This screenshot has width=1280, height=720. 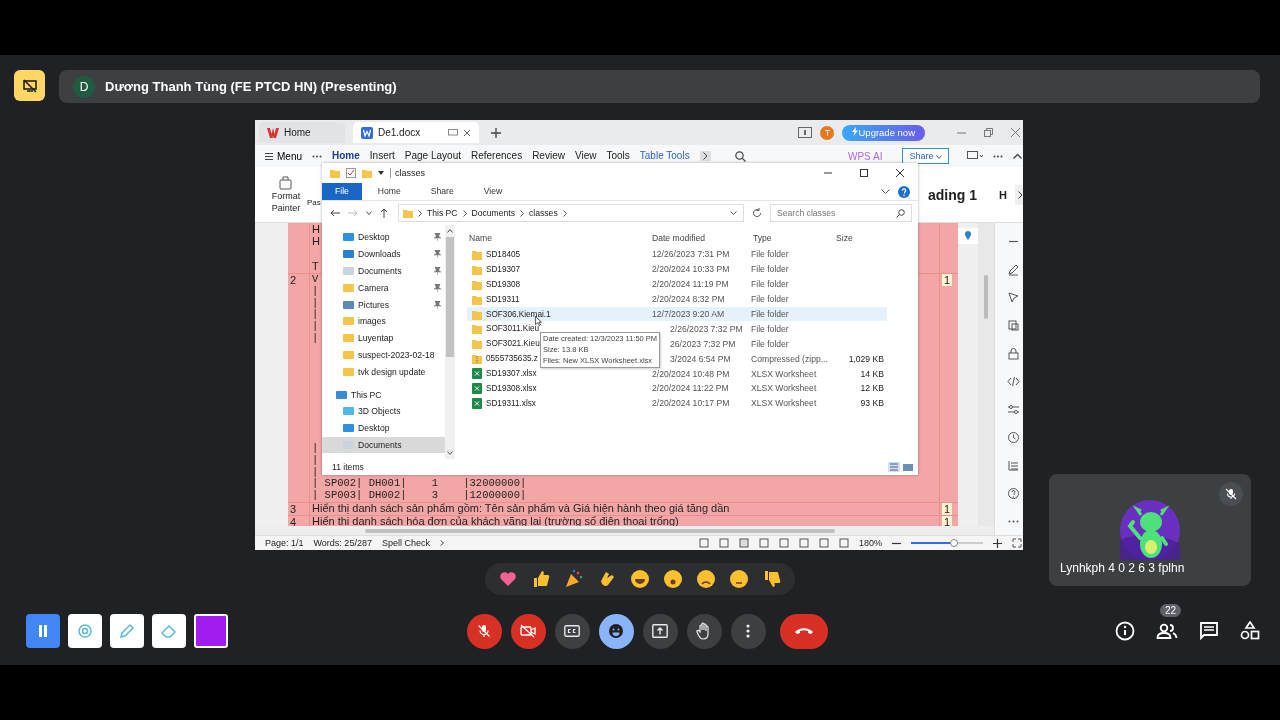 I want to click on fit-view-icon, so click(x=843, y=543).